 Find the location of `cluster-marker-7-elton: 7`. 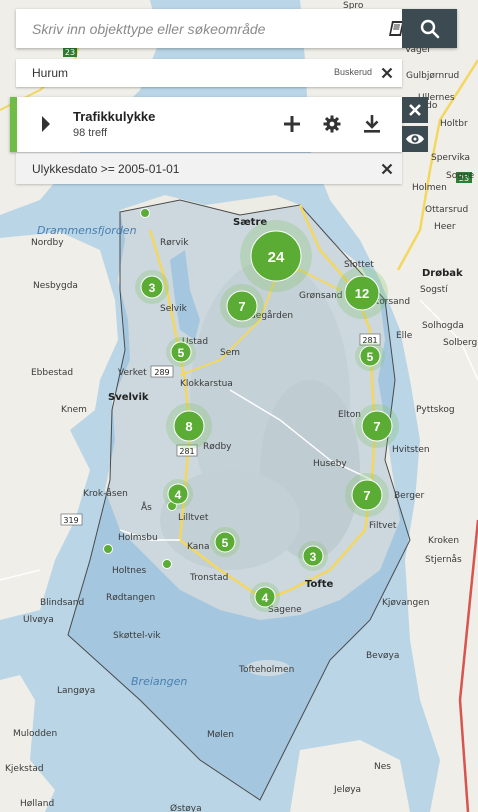

cluster-marker-7-elton: 7 is located at coordinates (377, 426).